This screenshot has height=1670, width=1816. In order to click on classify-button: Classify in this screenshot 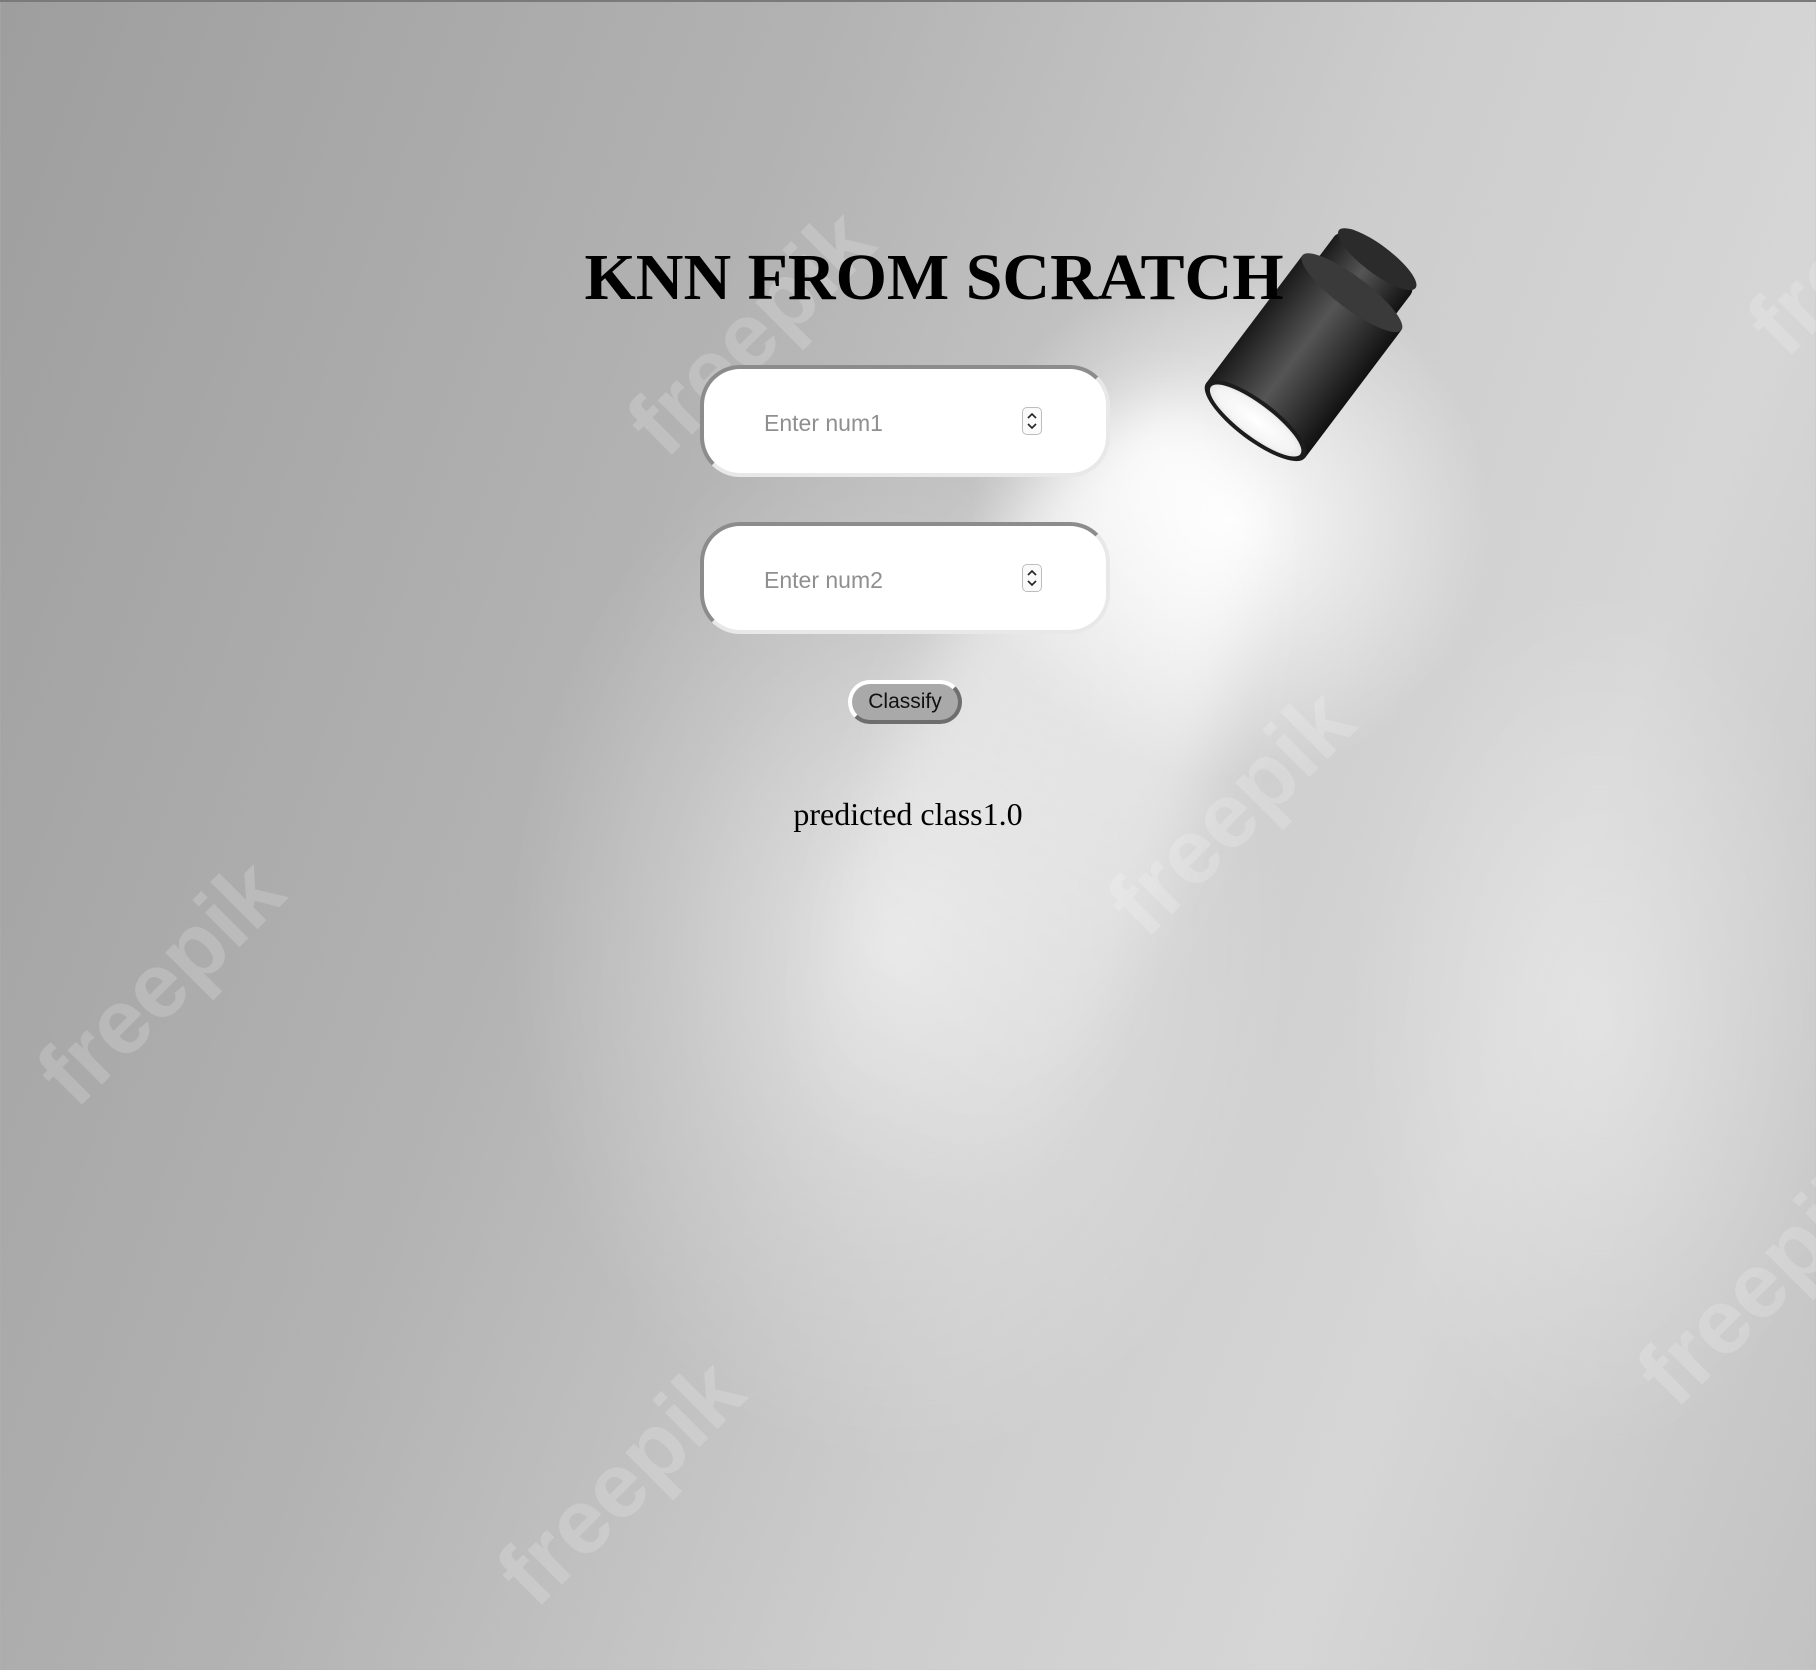, I will do `click(905, 702)`.